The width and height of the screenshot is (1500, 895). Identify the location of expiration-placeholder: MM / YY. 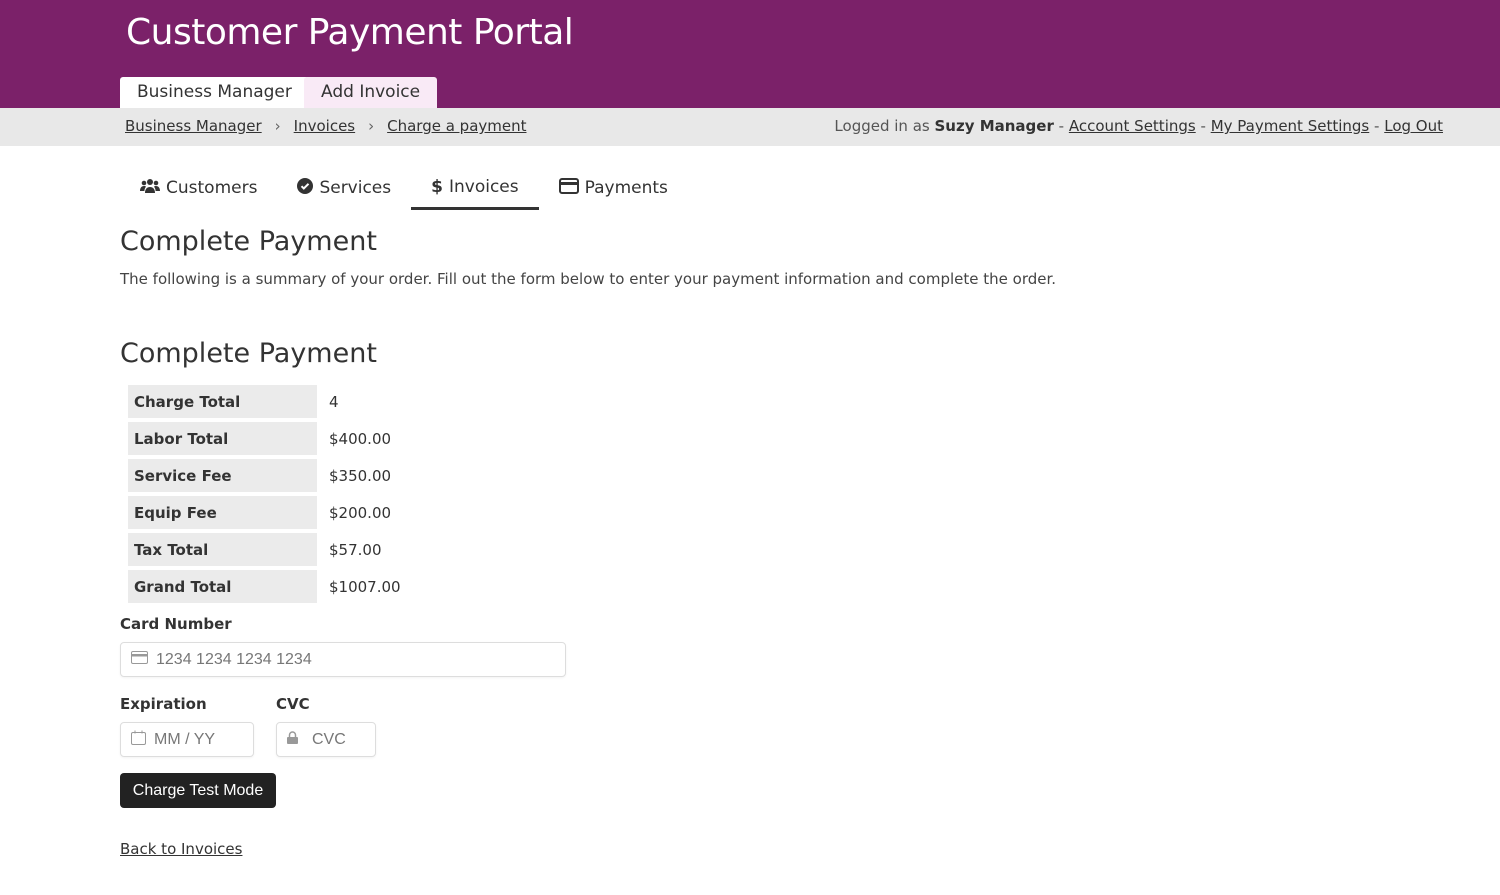
(185, 739).